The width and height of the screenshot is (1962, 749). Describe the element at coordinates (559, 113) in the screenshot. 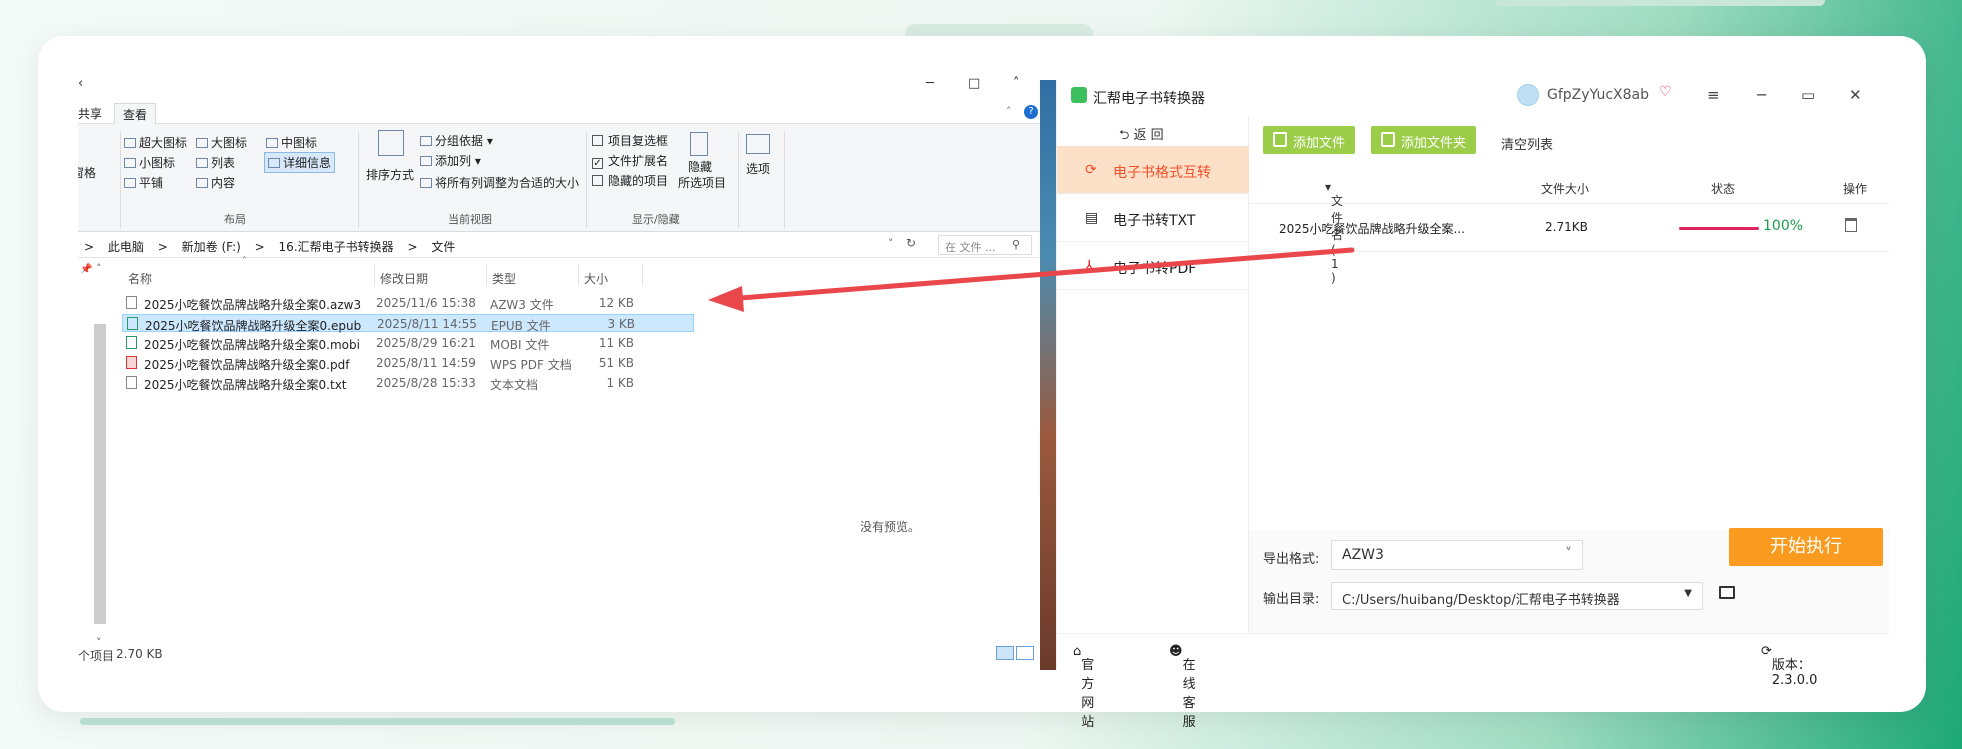

I see `ribbon-tabs: 共享 查看 ˄ ?` at that location.